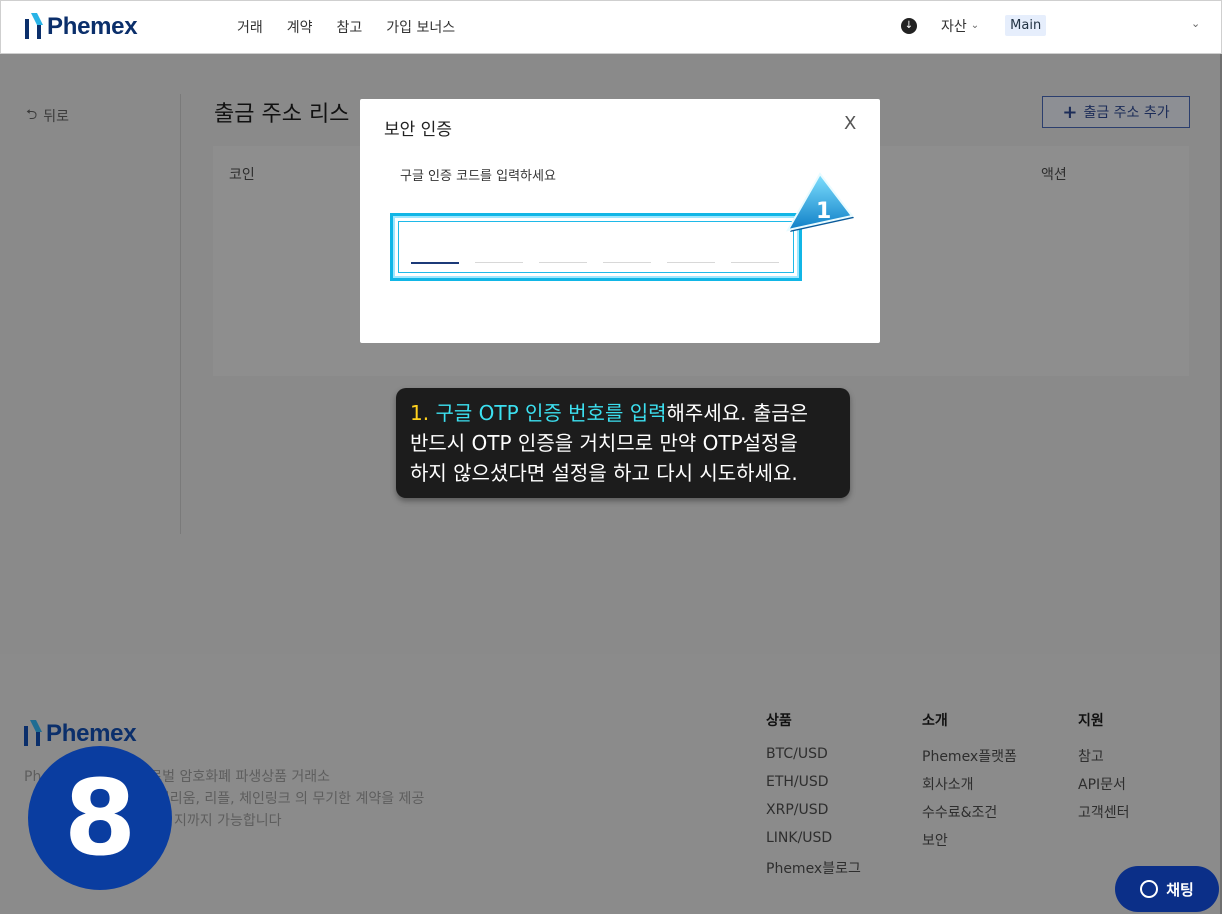  What do you see at coordinates (100, 818) in the screenshot?
I see `step-circle-badge: 8` at bounding box center [100, 818].